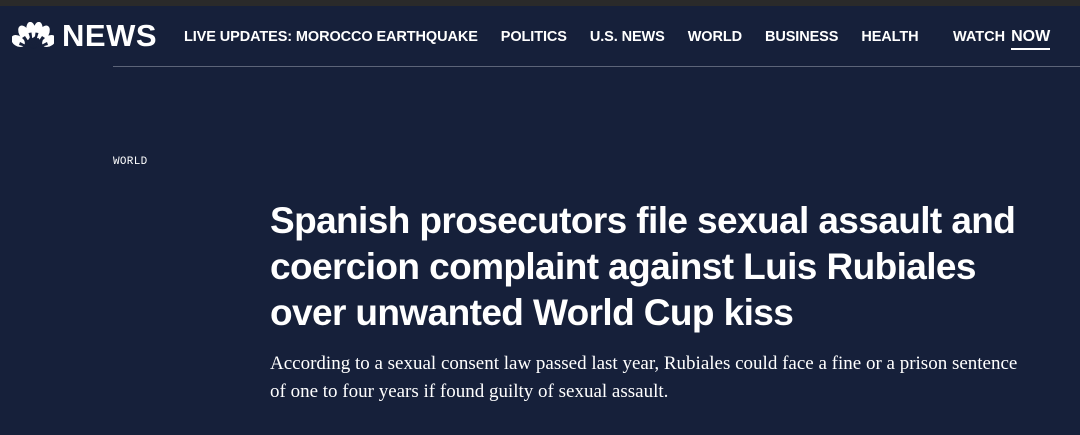  I want to click on section-label-link: WORLD, so click(130, 162).